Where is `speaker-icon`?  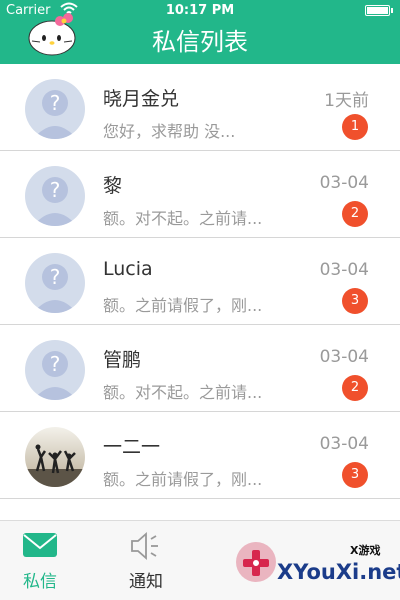 speaker-icon is located at coordinates (144, 546).